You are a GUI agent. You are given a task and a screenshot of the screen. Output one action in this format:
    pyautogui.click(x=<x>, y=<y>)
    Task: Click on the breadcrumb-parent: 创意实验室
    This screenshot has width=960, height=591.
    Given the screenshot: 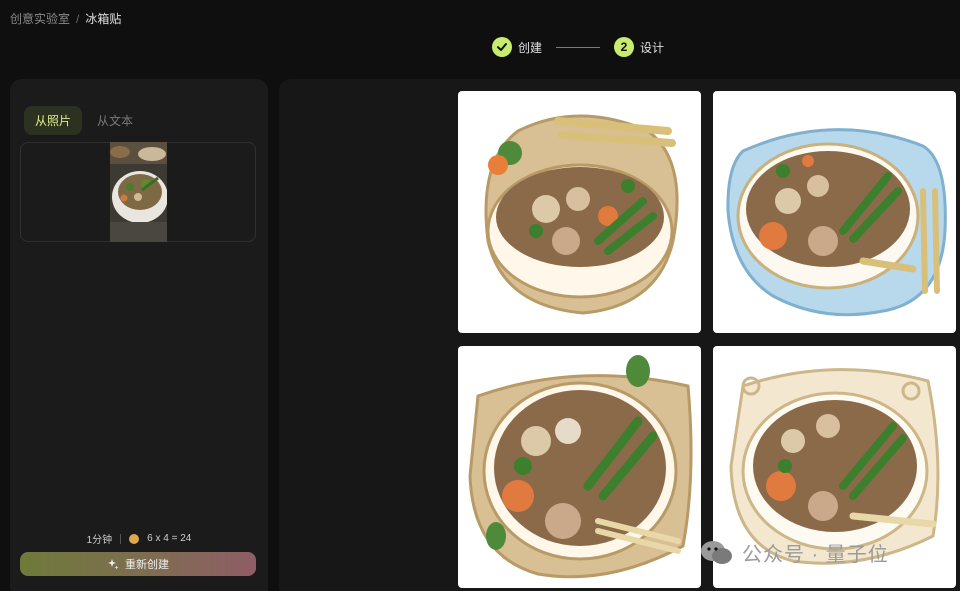 What is the action you would take?
    pyautogui.click(x=40, y=18)
    